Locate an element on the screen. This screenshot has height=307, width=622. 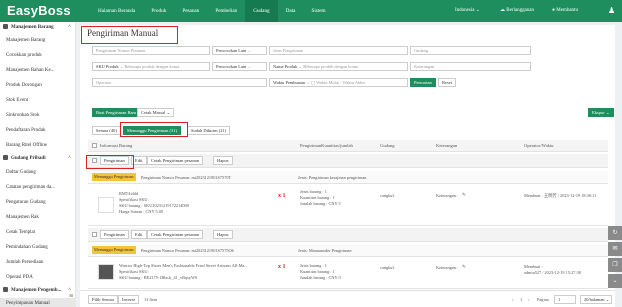
copy-icon: ❐ is located at coordinates (615, 265).